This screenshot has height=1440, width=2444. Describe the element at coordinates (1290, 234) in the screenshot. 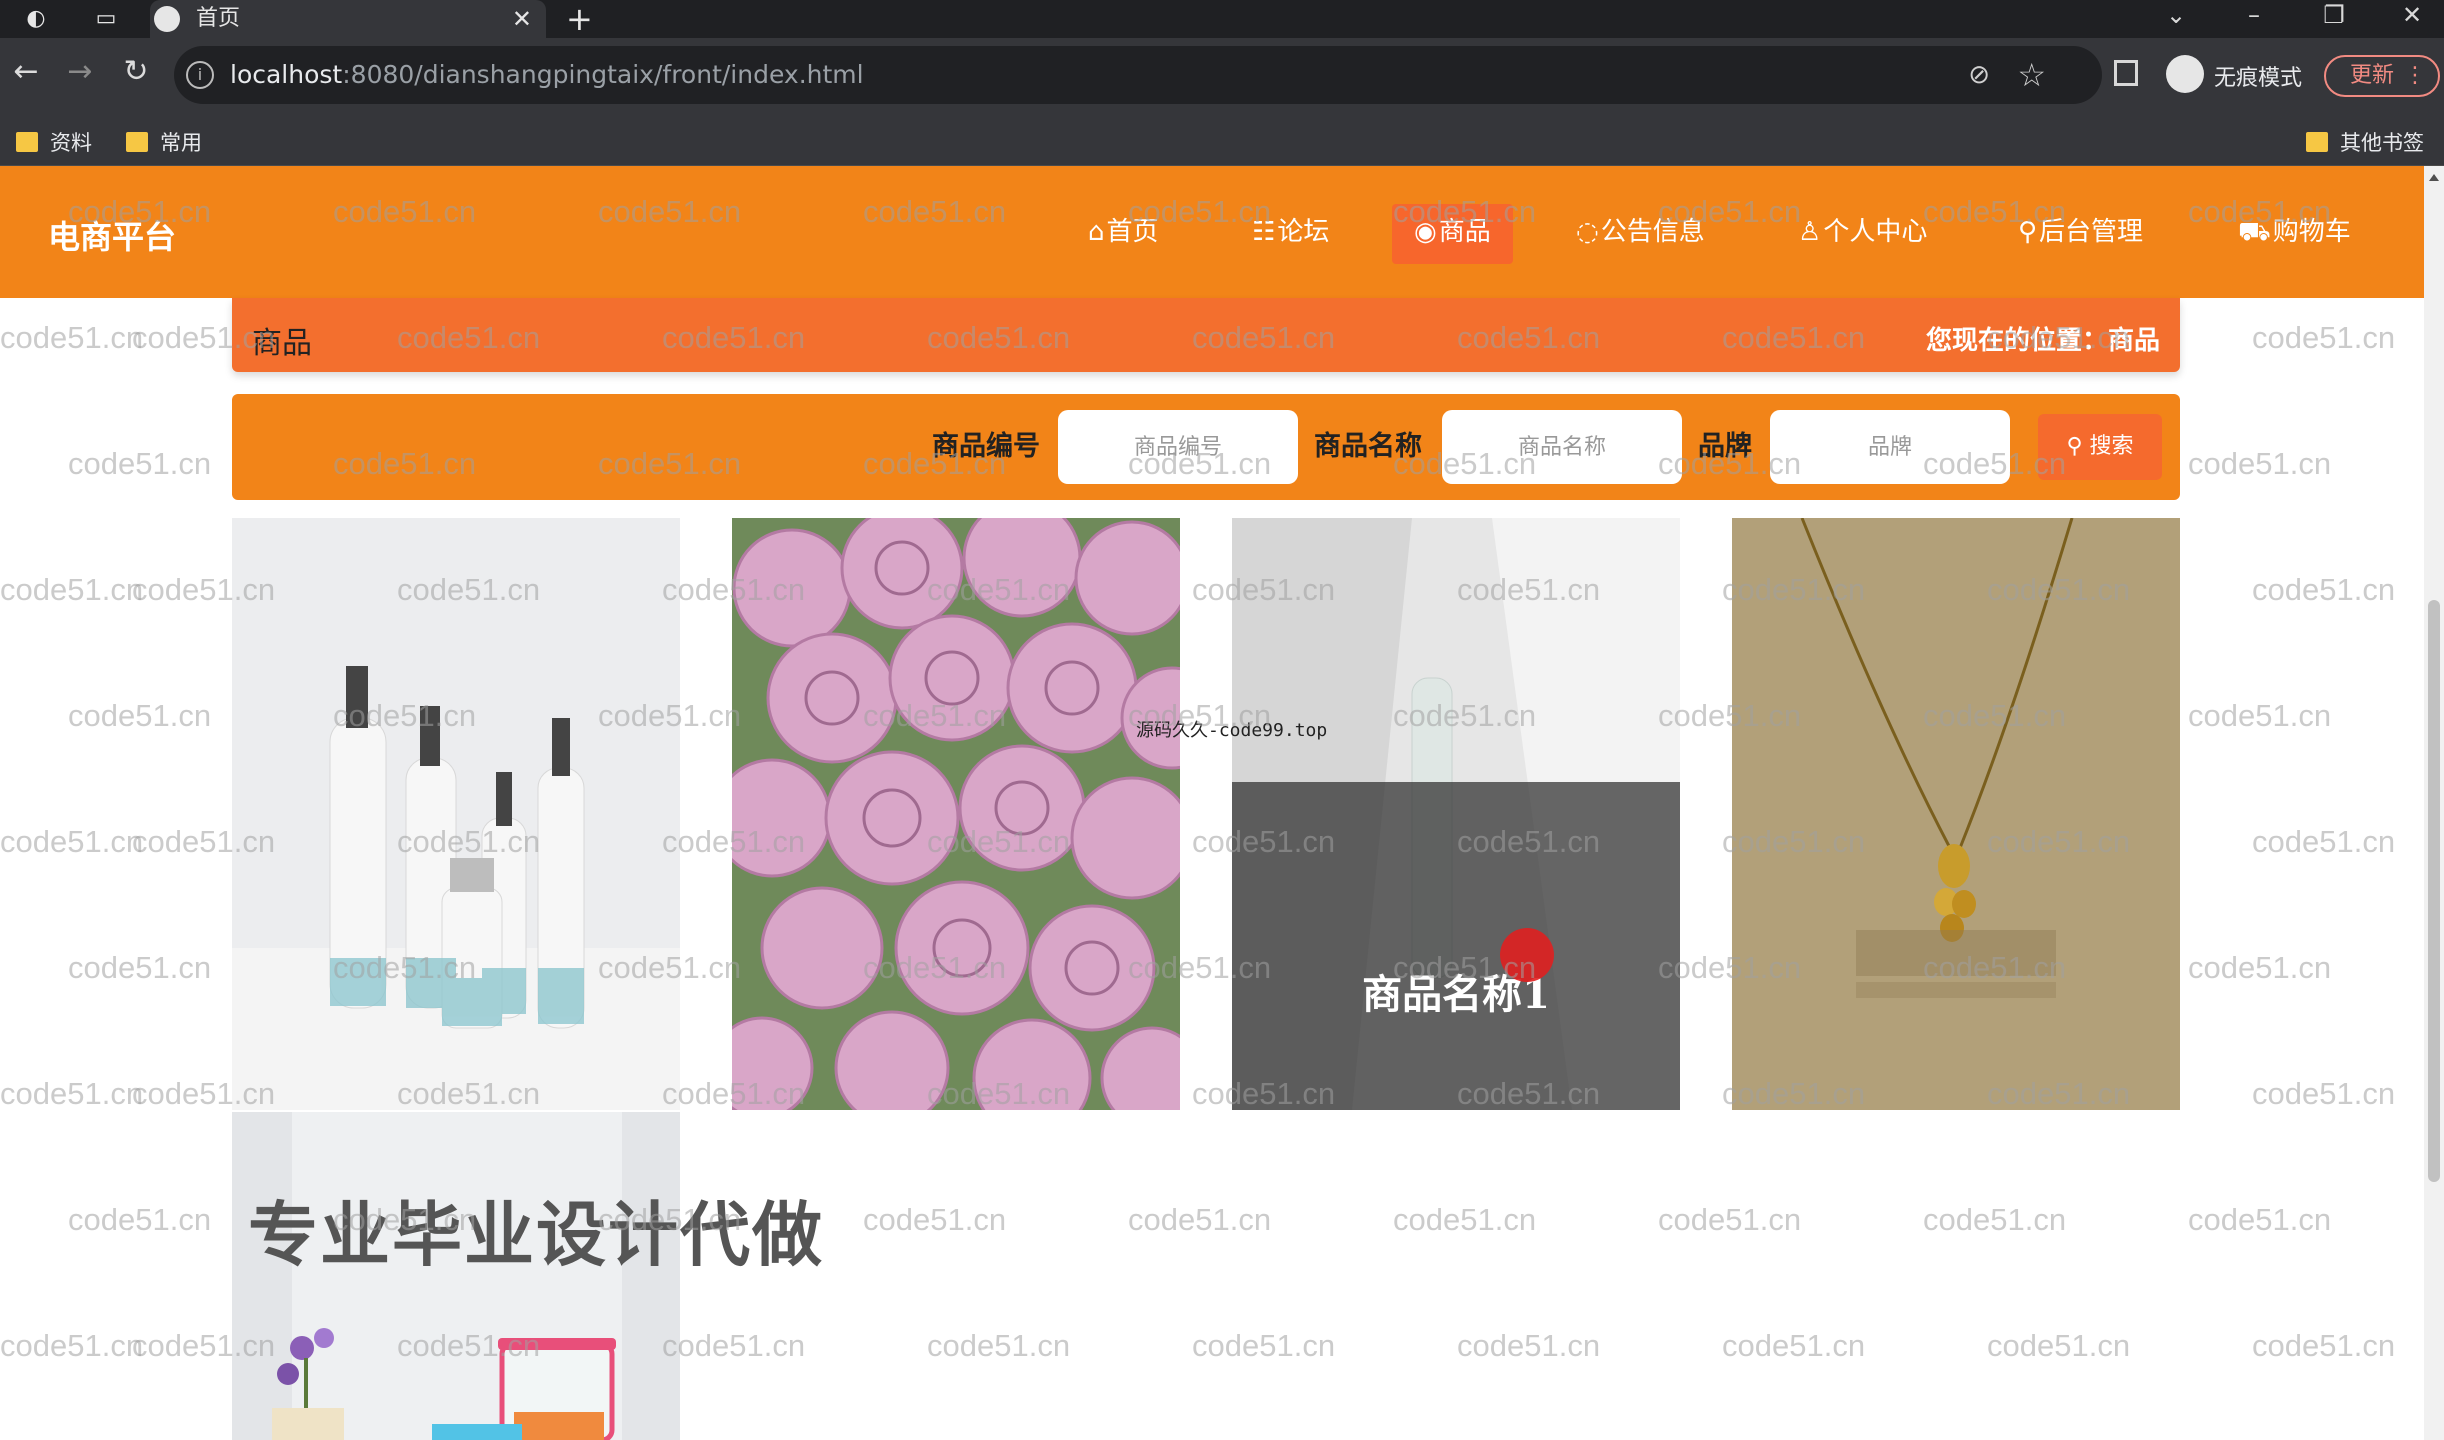

I see `nav-forum: ☷论坛` at that location.